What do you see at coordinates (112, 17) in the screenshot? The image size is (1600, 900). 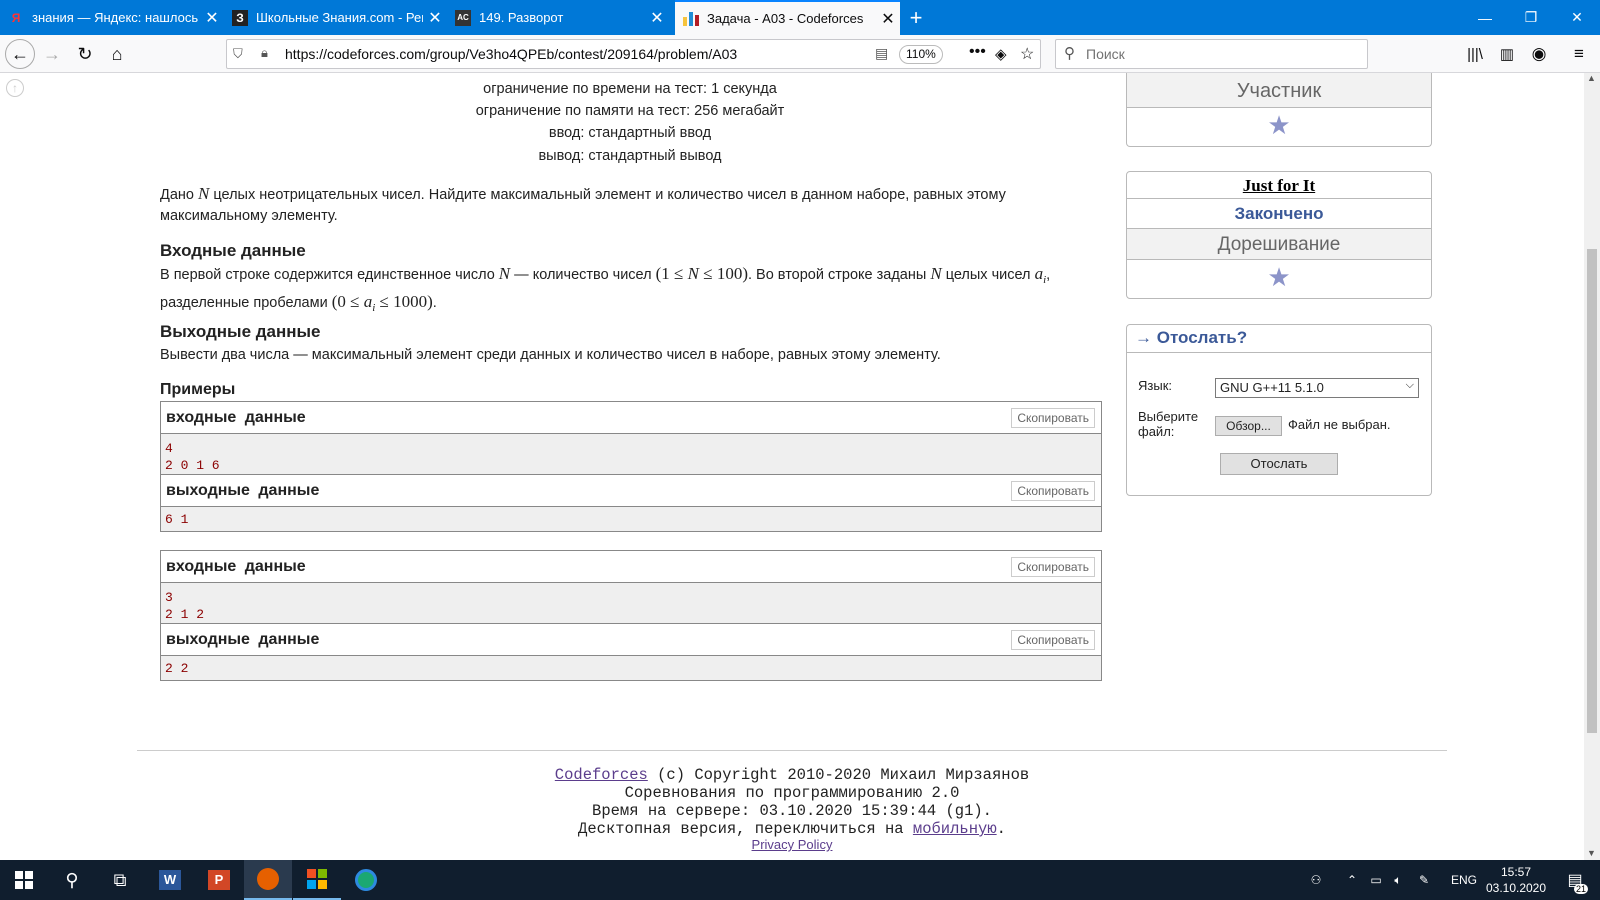 I see `tab-yandex: Я знания — Яндекс: нашлось 33 ✕` at bounding box center [112, 17].